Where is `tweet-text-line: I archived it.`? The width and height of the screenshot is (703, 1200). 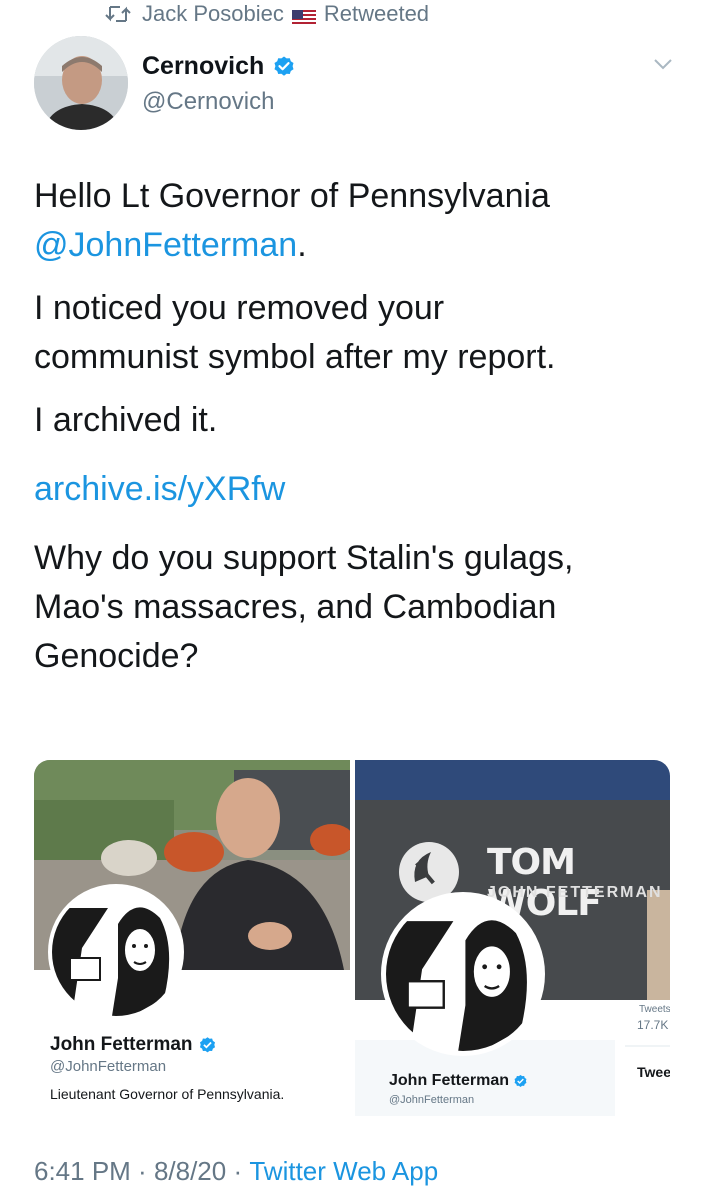
tweet-text-line: I archived it. is located at coordinates (126, 420).